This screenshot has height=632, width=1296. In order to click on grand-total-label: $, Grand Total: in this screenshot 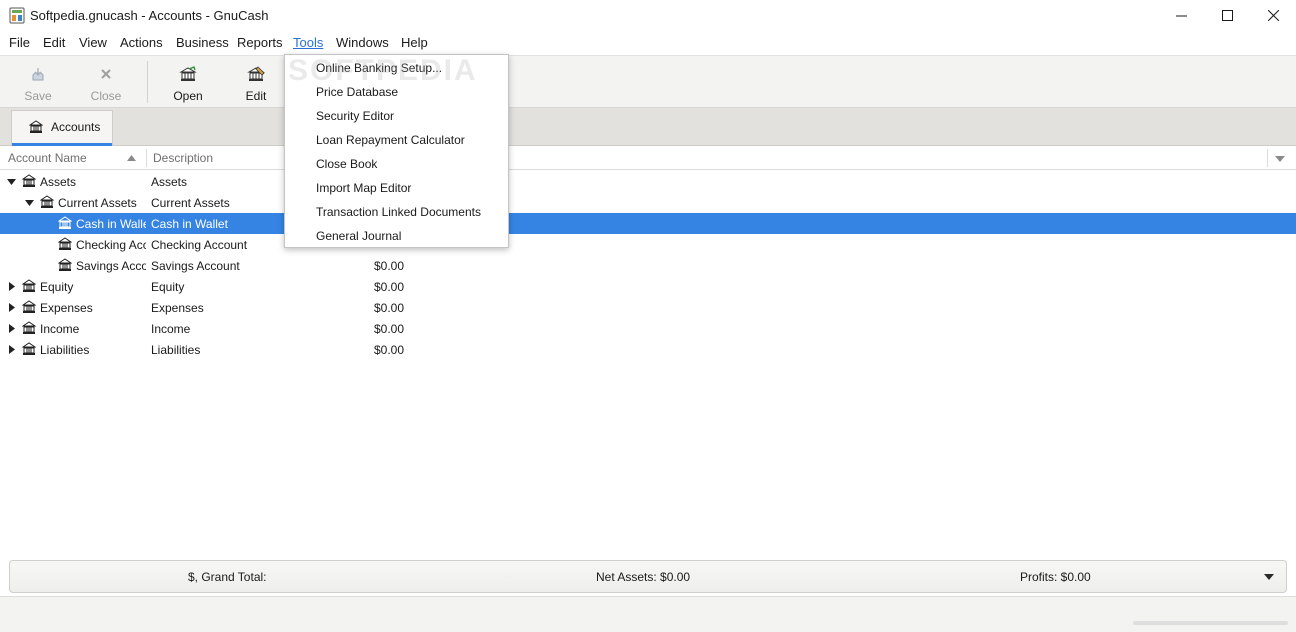, I will do `click(227, 577)`.